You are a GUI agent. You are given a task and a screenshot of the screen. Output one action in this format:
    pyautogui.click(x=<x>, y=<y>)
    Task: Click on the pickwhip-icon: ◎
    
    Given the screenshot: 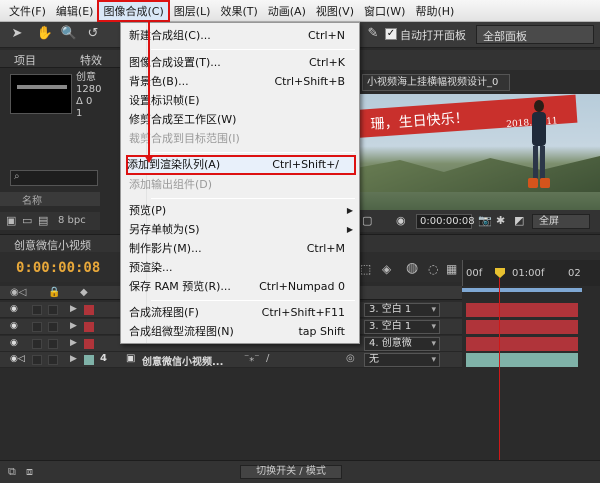 What is the action you would take?
    pyautogui.click(x=350, y=358)
    